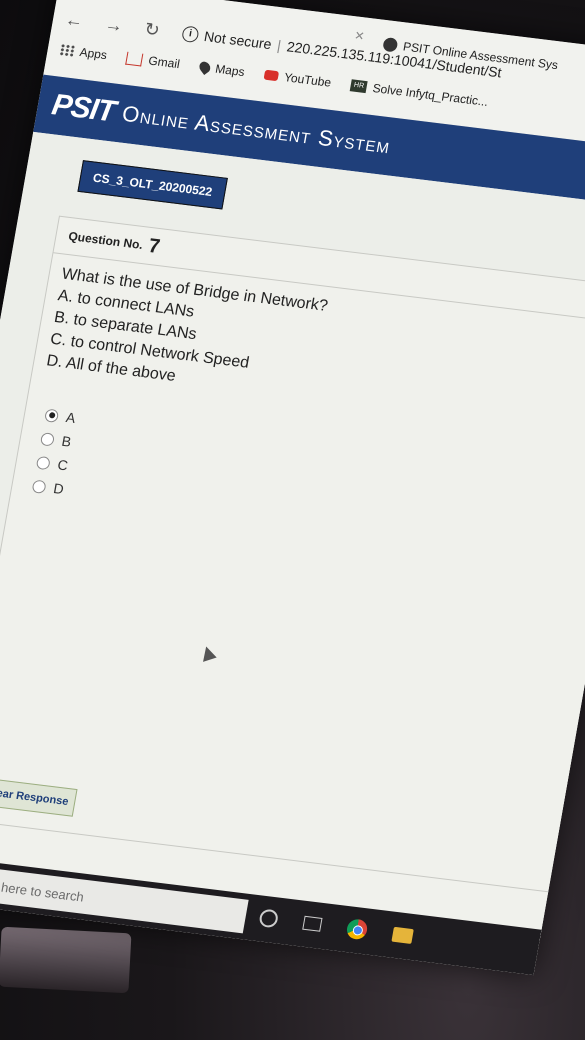  Describe the element at coordinates (63, 465) in the screenshot. I see `option-label: C` at that location.